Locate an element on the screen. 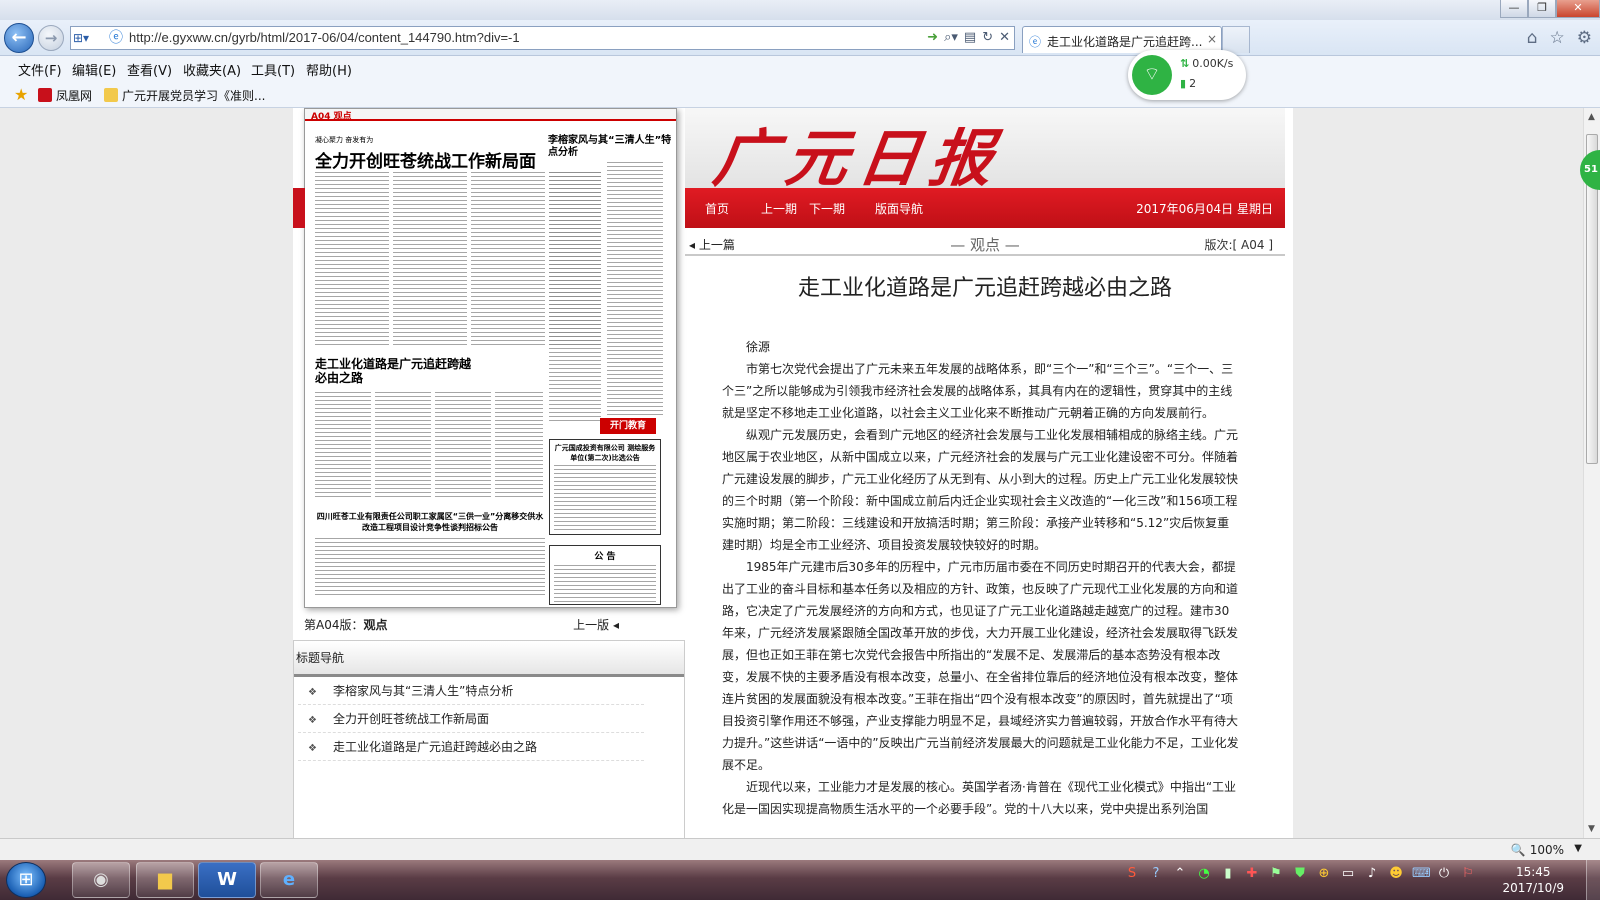  scroll-down-icon: ▼ is located at coordinates (1591, 829).